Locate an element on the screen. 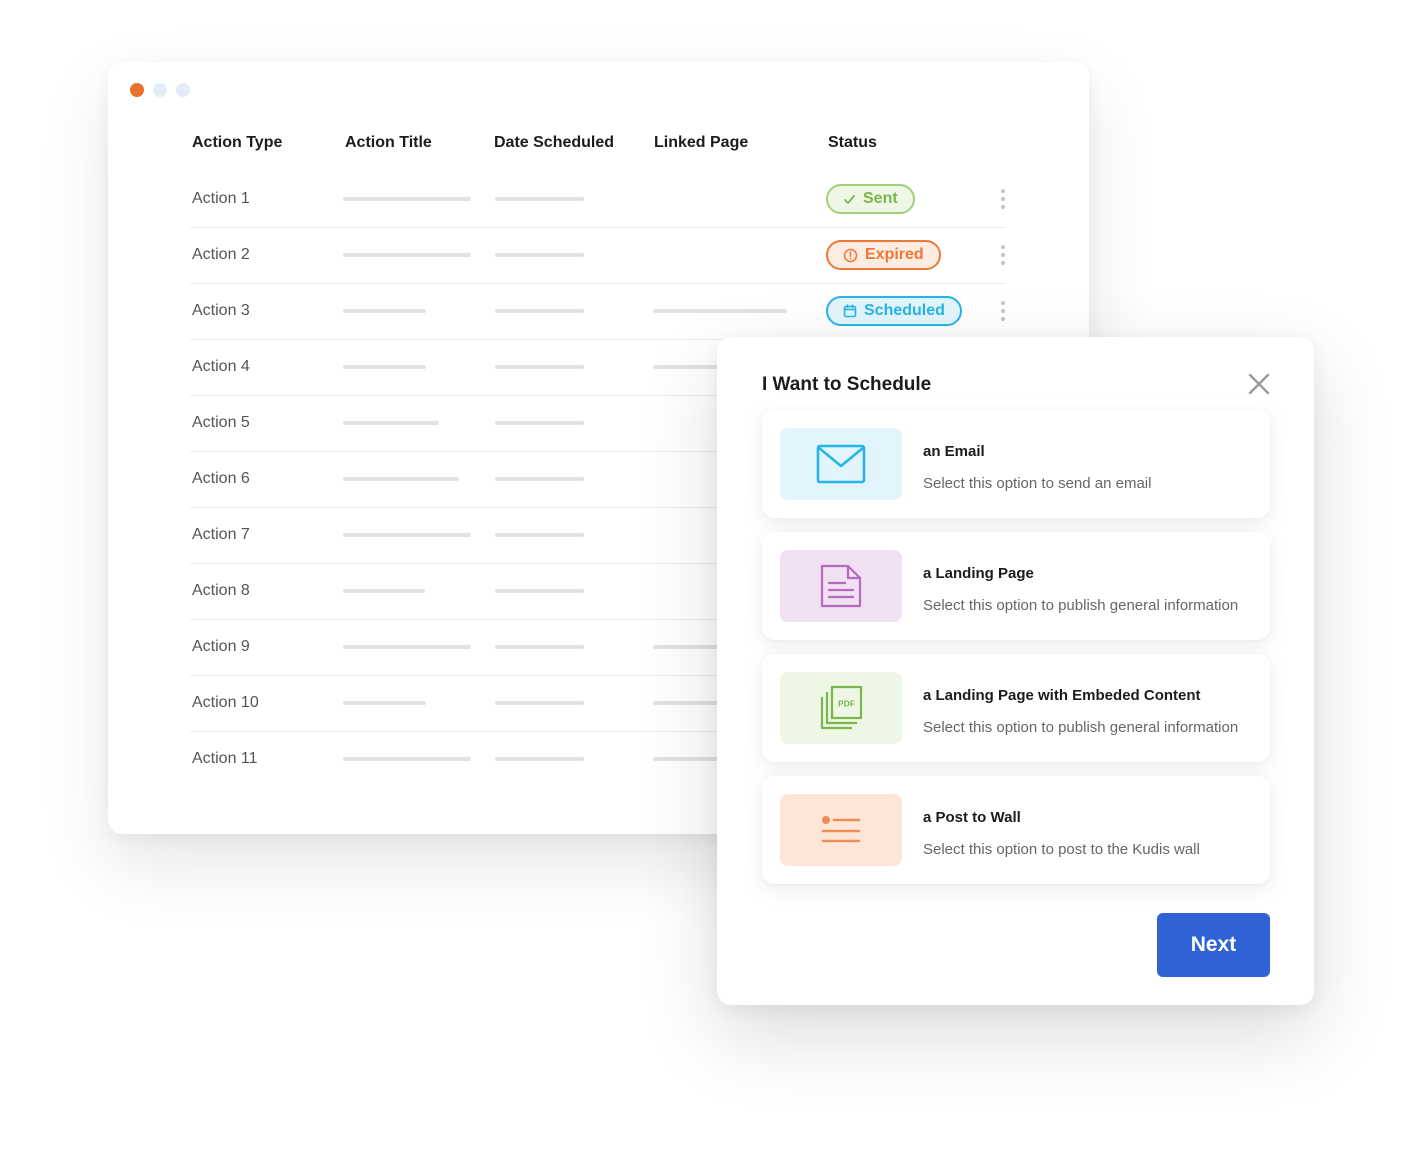  status-badge-scheduled: Scheduled is located at coordinates (894, 311).